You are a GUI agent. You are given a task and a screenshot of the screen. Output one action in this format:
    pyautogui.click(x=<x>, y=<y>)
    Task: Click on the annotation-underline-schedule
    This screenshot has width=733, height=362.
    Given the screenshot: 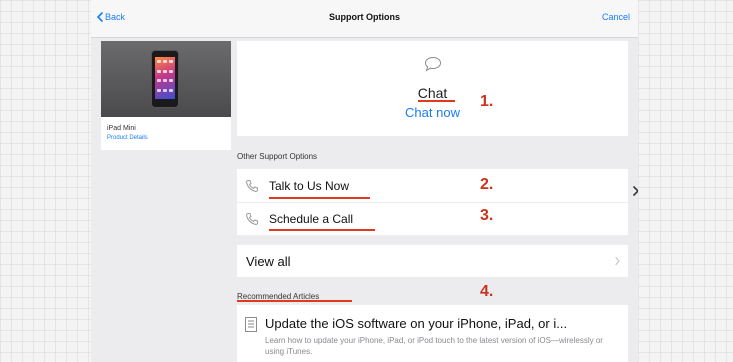 What is the action you would take?
    pyautogui.click(x=322, y=230)
    